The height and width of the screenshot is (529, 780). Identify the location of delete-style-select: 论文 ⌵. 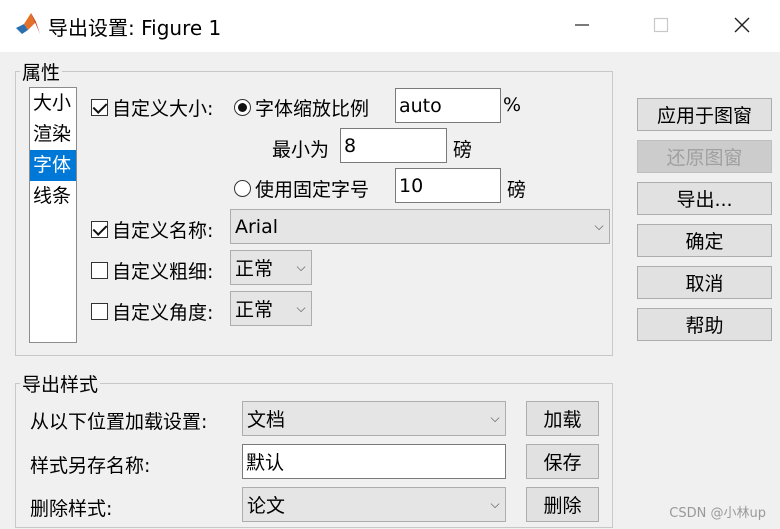
(374, 504).